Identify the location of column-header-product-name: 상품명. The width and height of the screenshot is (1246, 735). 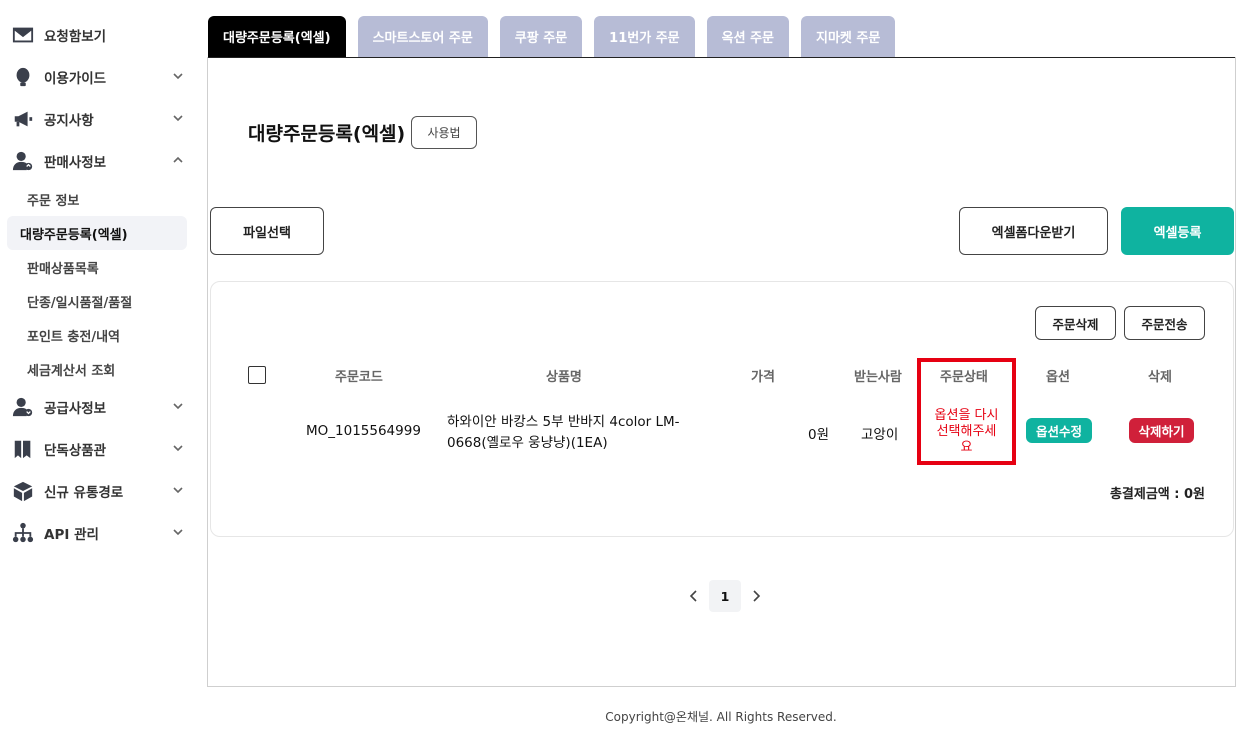
(564, 377).